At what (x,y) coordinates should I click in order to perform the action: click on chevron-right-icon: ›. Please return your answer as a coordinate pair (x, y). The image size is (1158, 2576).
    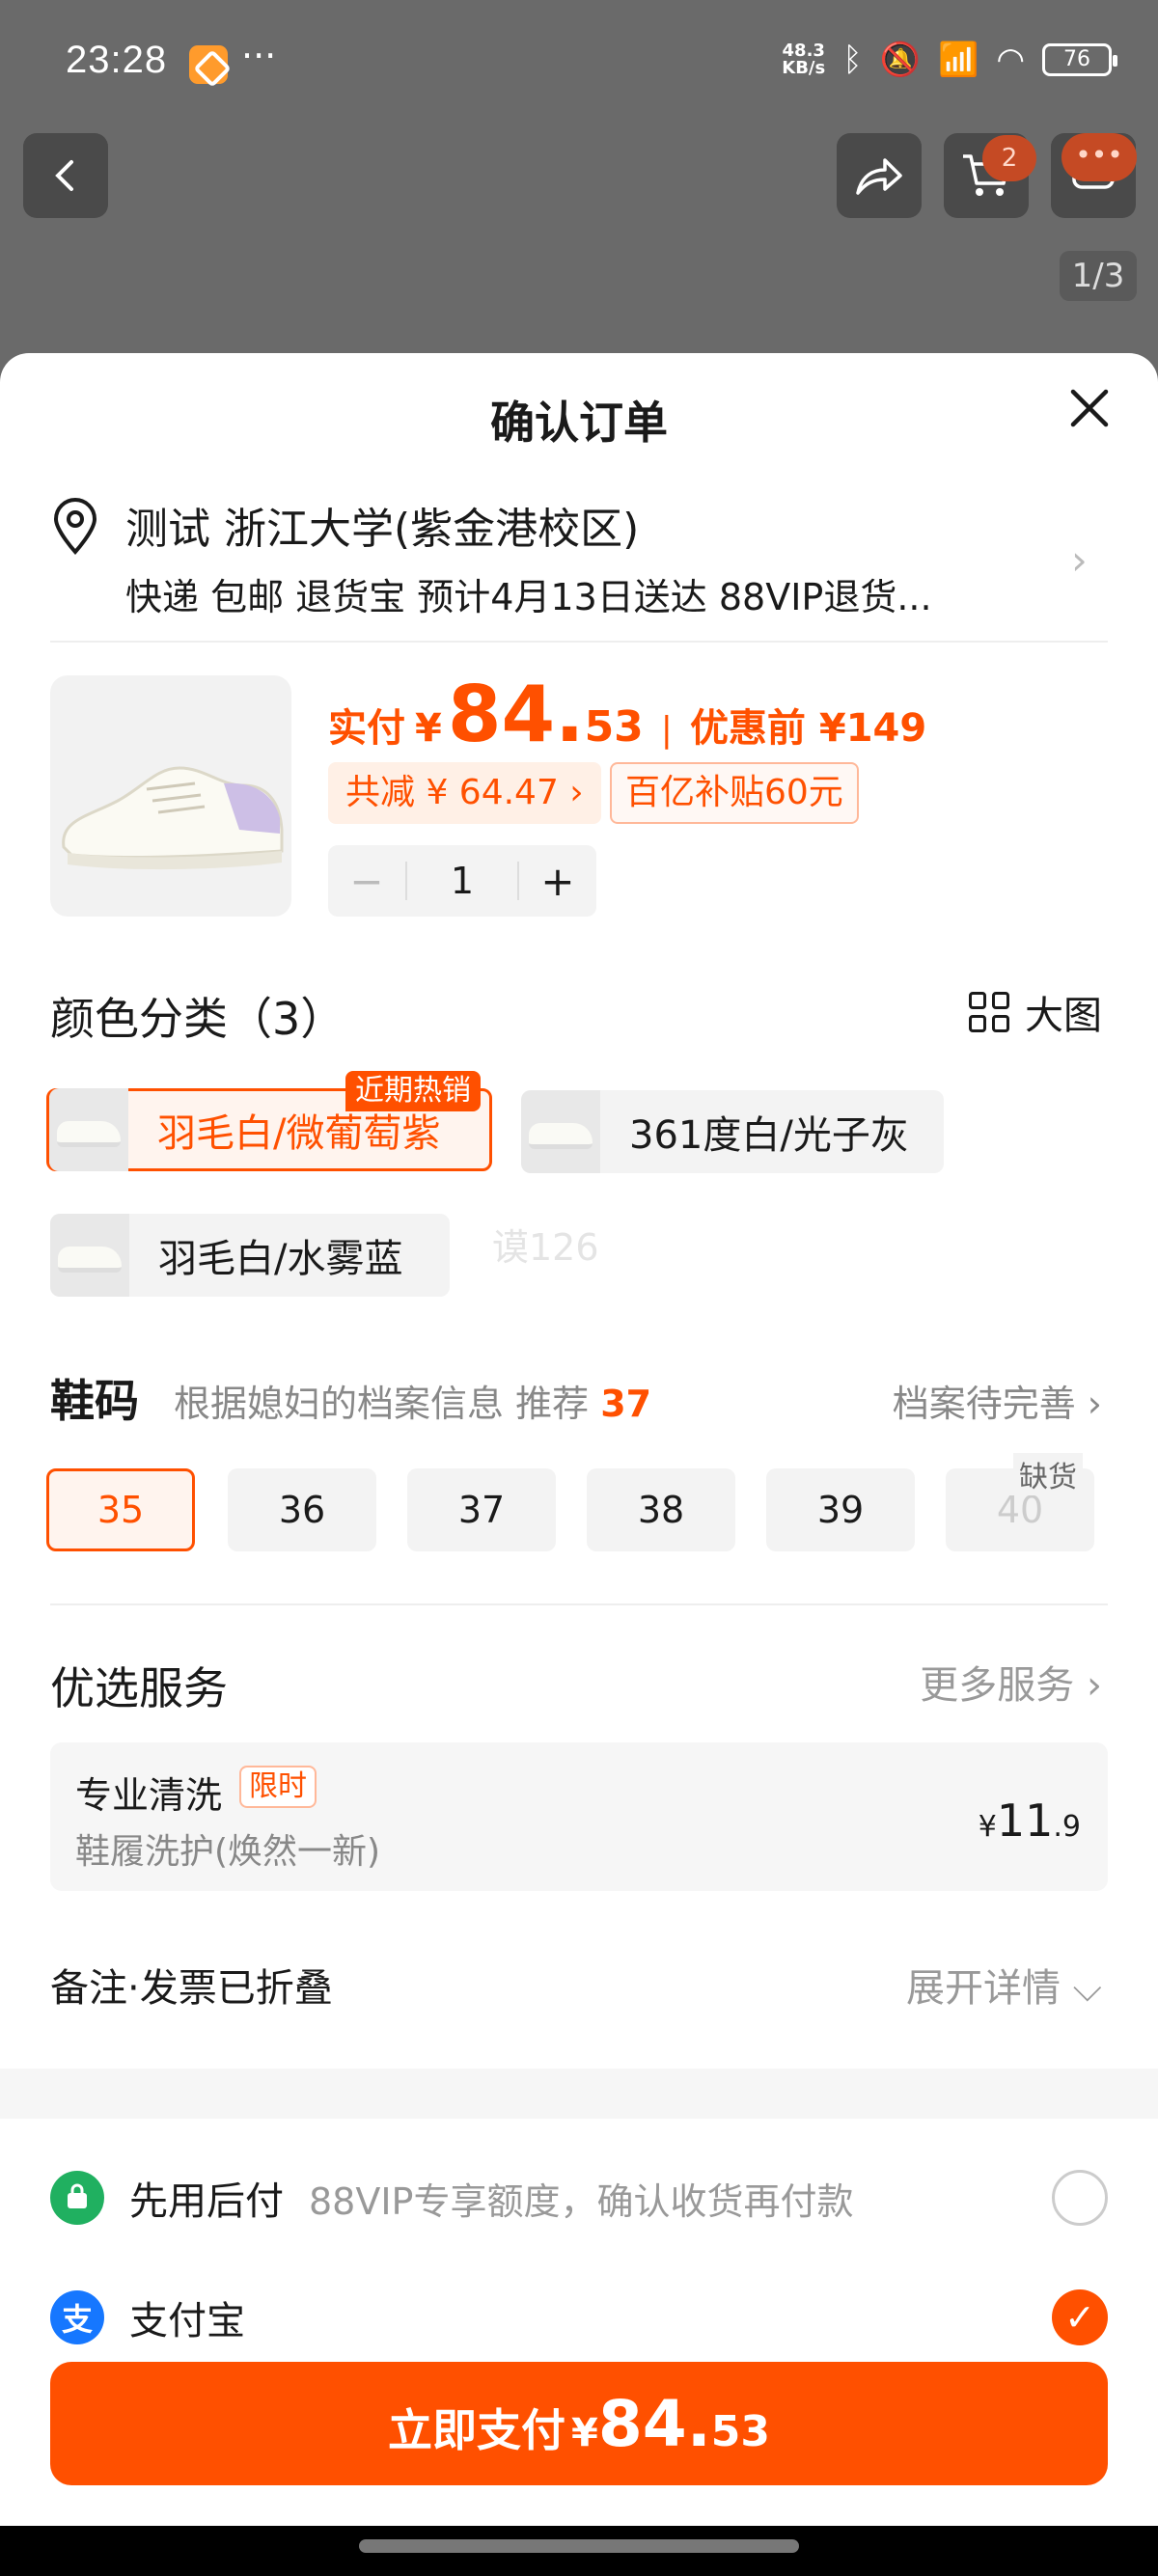
    Looking at the image, I should click on (1079, 560).